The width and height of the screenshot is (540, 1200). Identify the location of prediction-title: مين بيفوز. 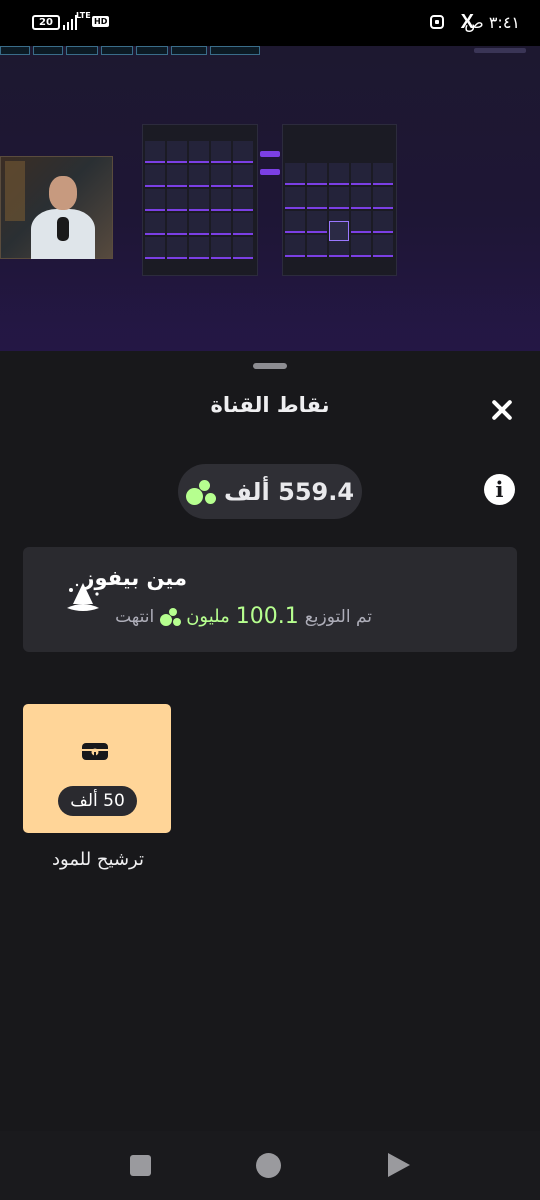
(134, 578).